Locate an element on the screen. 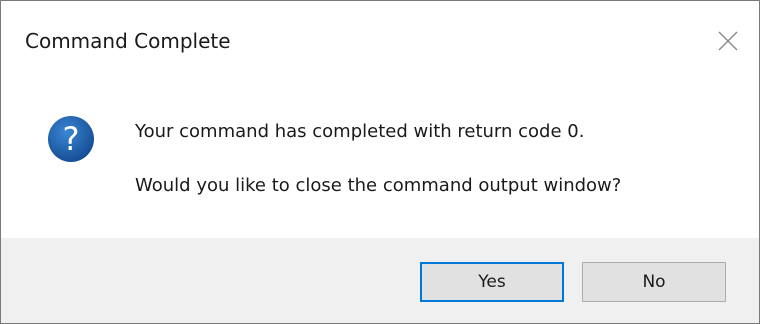  no-button: No is located at coordinates (654, 282).